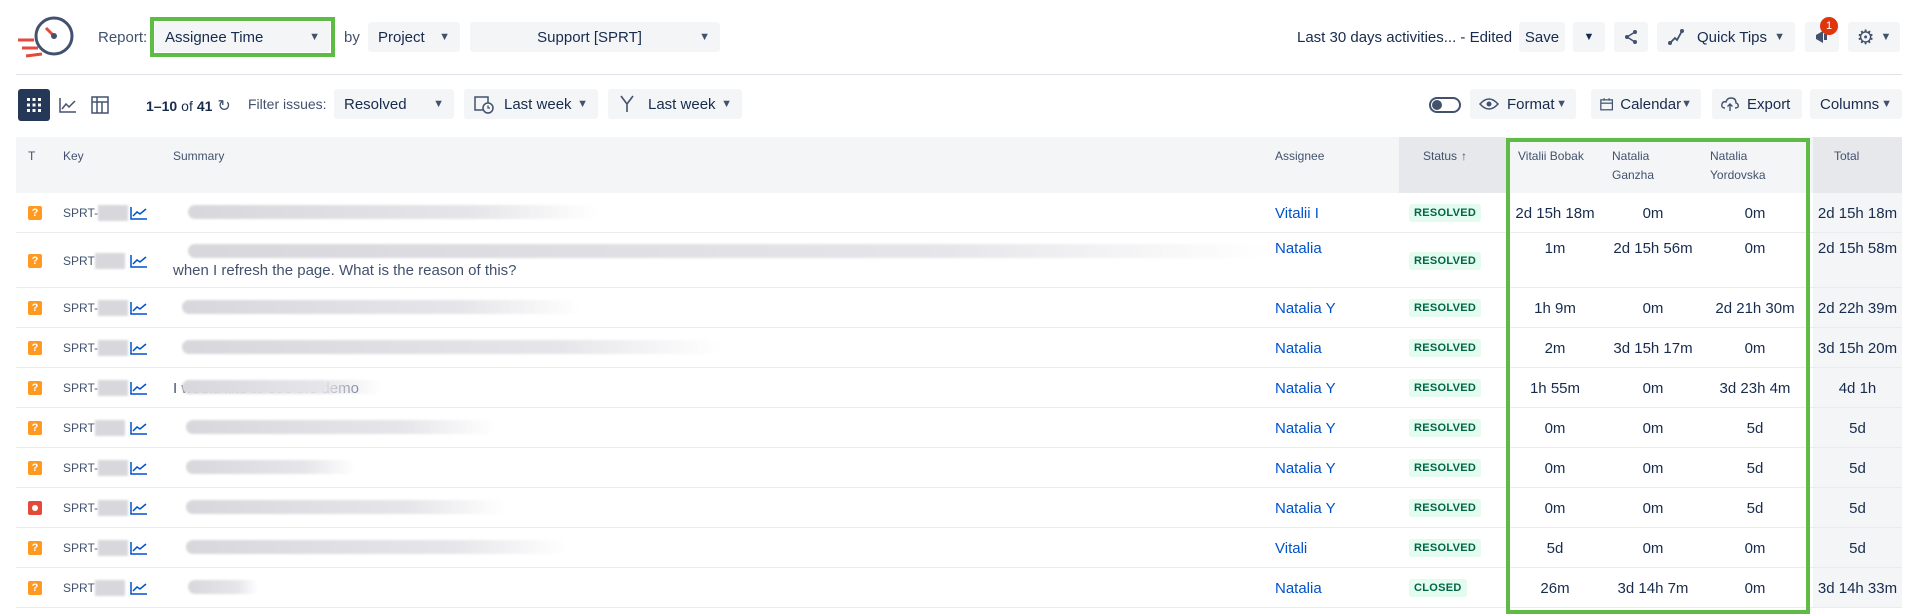 This screenshot has width=1914, height=616. I want to click on project-select: Support [SPRT] ▼, so click(595, 37).